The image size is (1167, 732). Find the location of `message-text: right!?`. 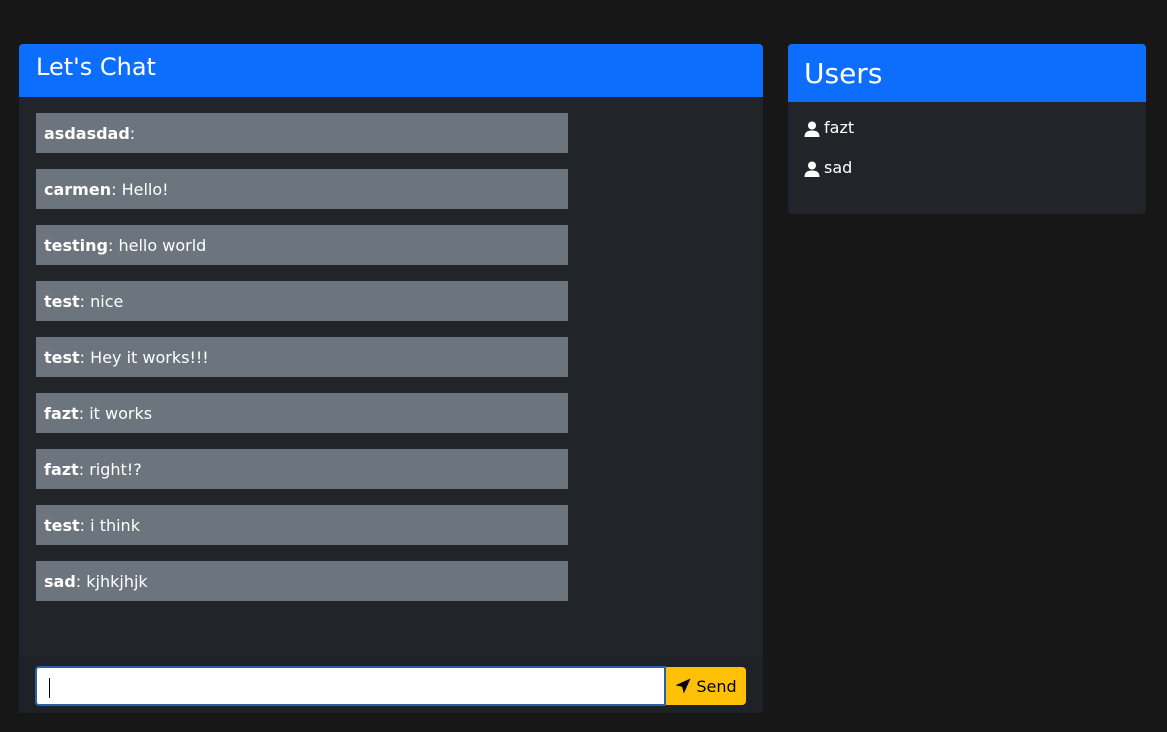

message-text: right!? is located at coordinates (115, 469).